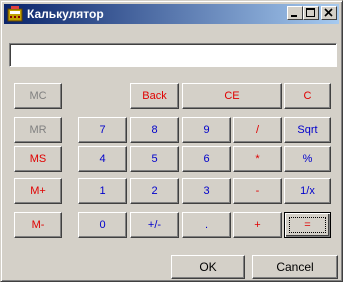 The height and width of the screenshot is (282, 343). What do you see at coordinates (154, 96) in the screenshot?
I see `backspace-button: Back` at bounding box center [154, 96].